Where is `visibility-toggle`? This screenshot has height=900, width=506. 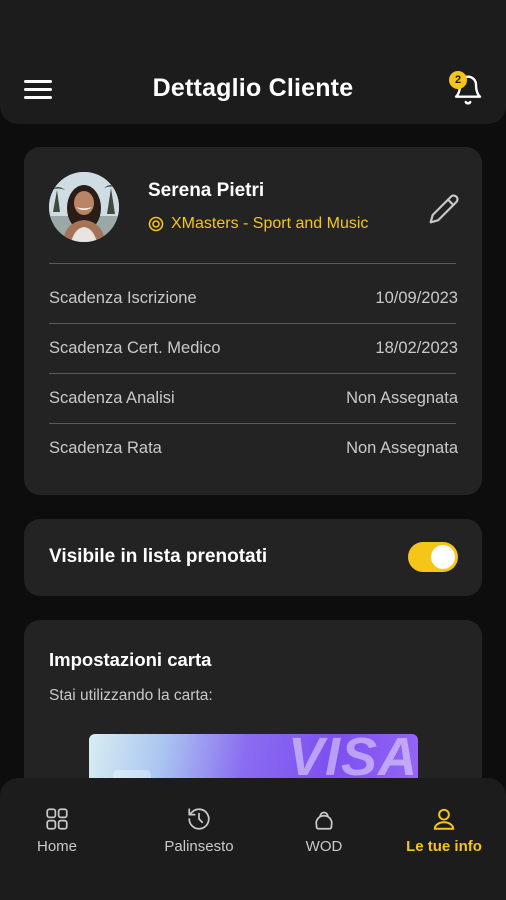 visibility-toggle is located at coordinates (433, 557).